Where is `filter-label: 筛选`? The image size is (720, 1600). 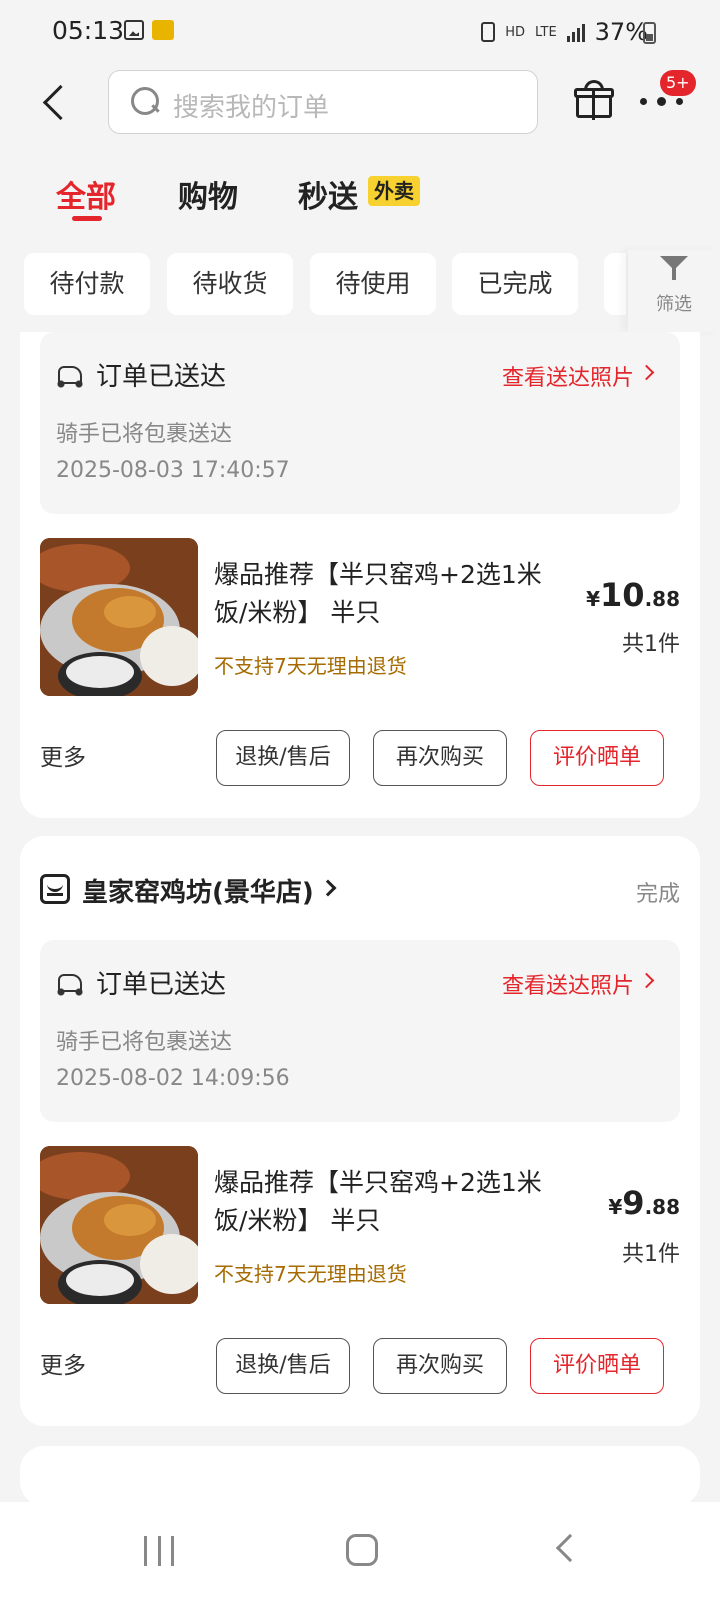 filter-label: 筛选 is located at coordinates (674, 304).